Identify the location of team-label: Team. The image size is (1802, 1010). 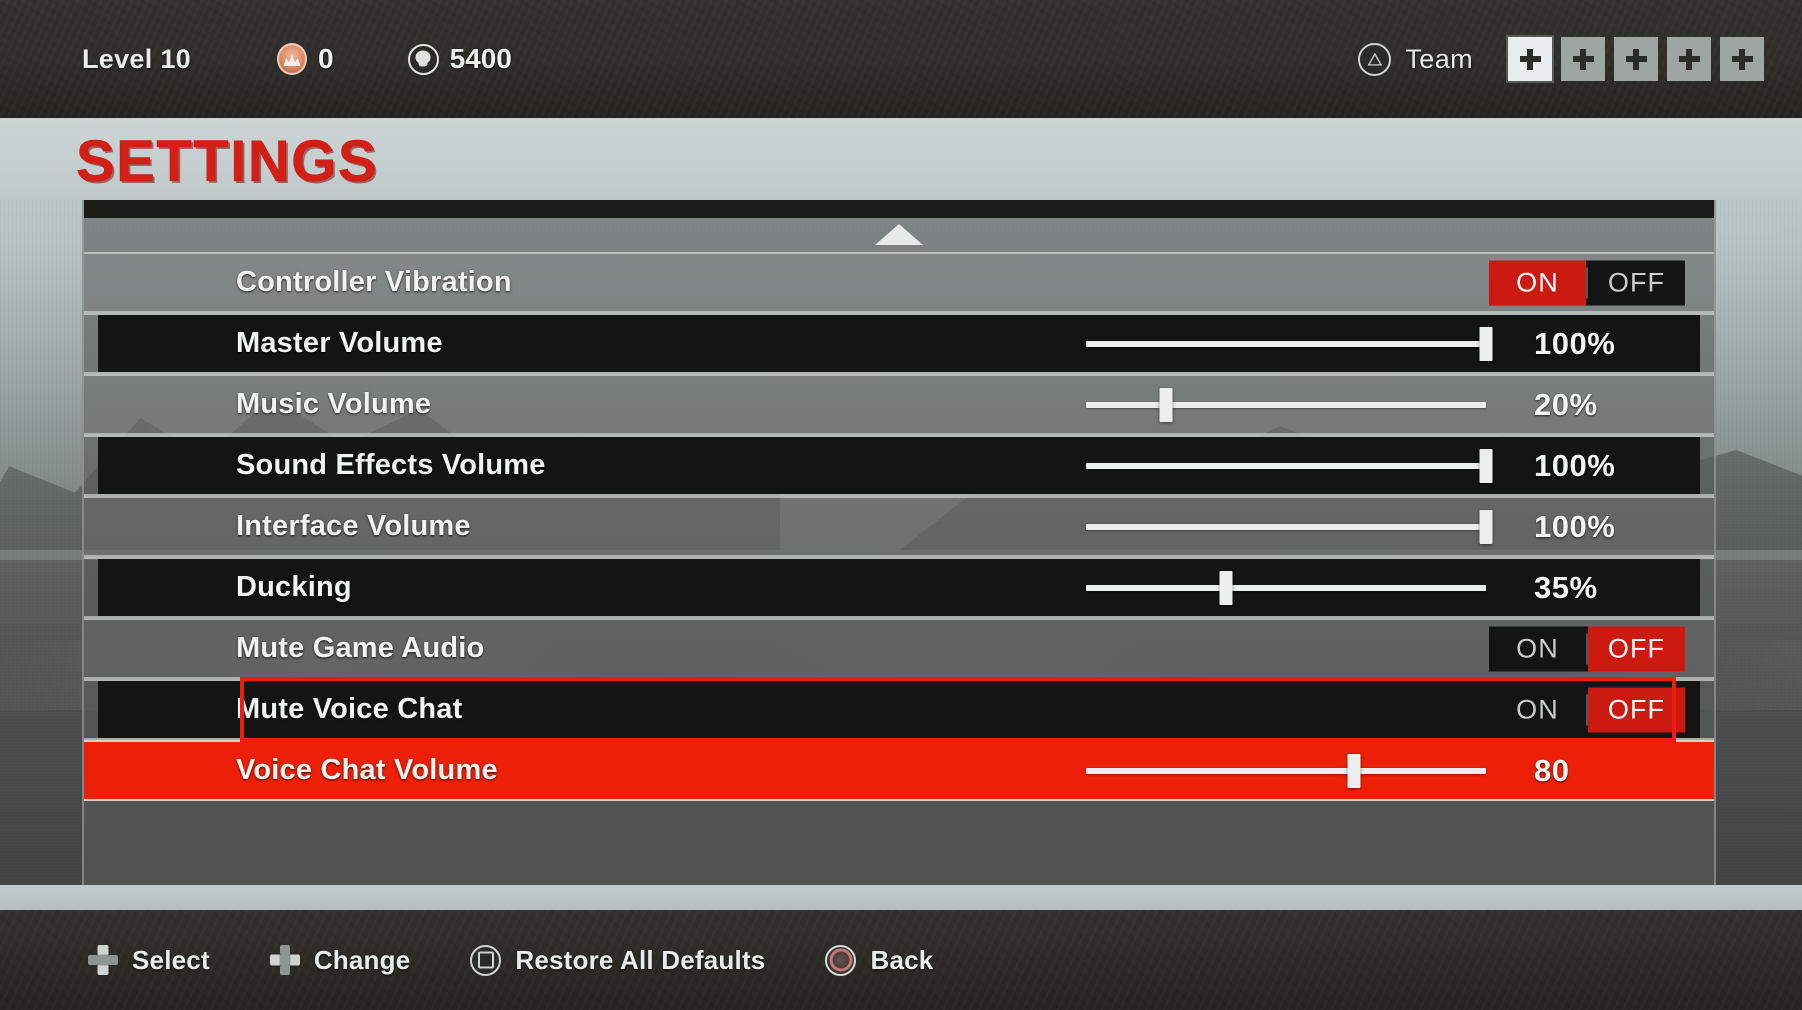
(1439, 58).